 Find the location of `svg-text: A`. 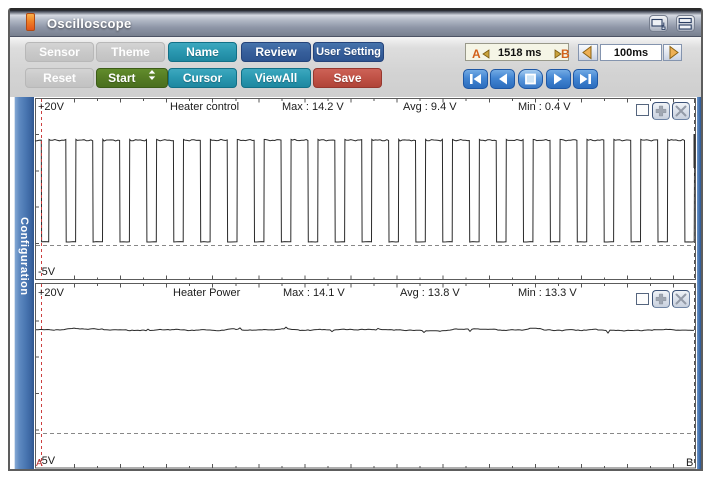

svg-text: A is located at coordinates (39, 463).